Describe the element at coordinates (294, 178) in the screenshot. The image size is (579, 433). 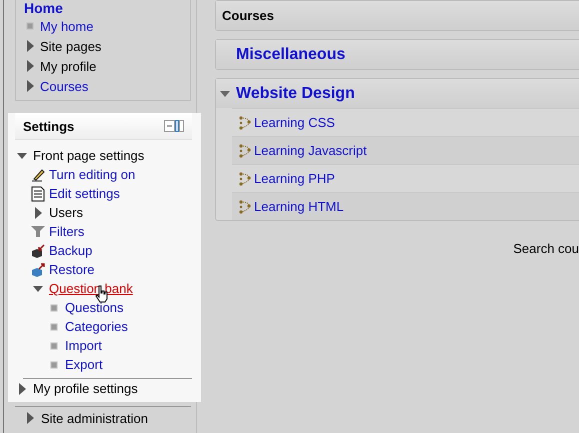
I see `course-link: Learning PHP` at that location.